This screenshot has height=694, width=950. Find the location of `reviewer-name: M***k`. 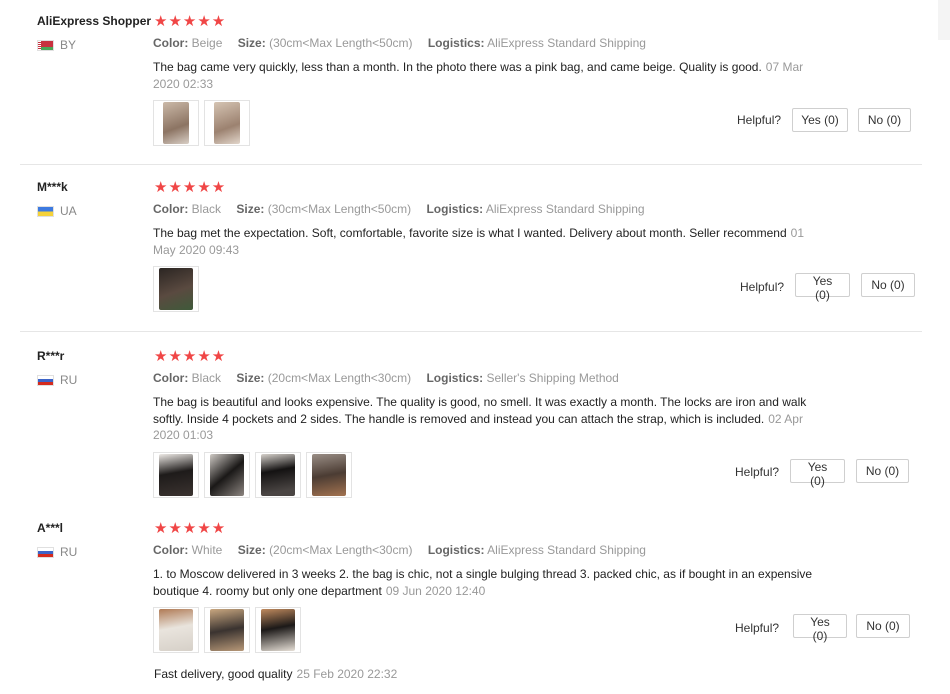

reviewer-name: M***k is located at coordinates (52, 187).